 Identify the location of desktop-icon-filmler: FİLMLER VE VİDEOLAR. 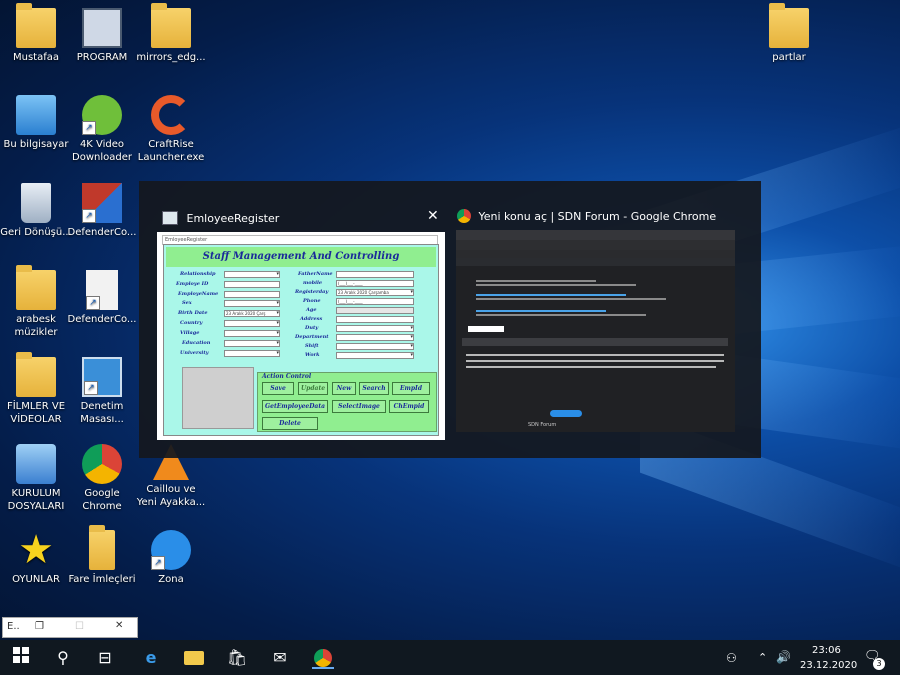
(36, 389).